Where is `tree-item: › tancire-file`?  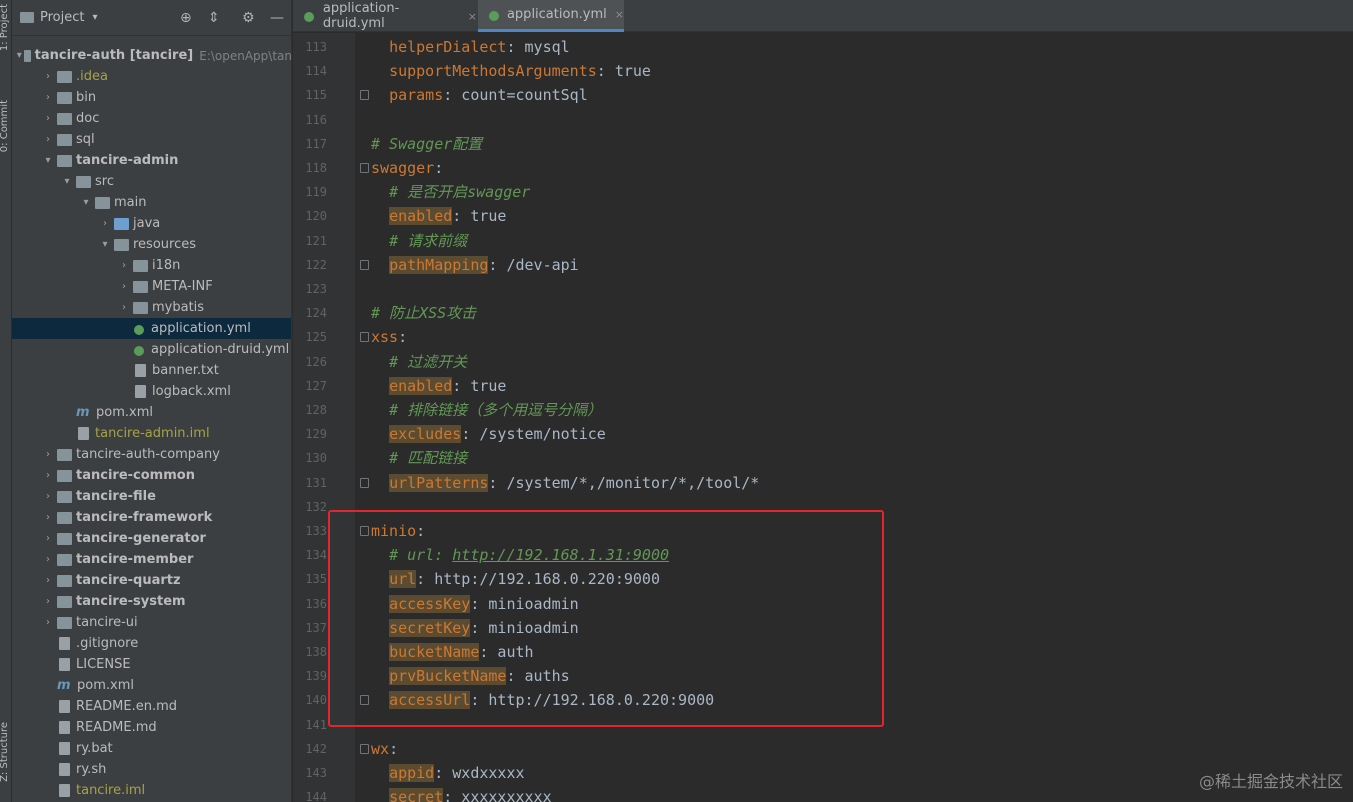 tree-item: › tancire-file is located at coordinates (151, 496).